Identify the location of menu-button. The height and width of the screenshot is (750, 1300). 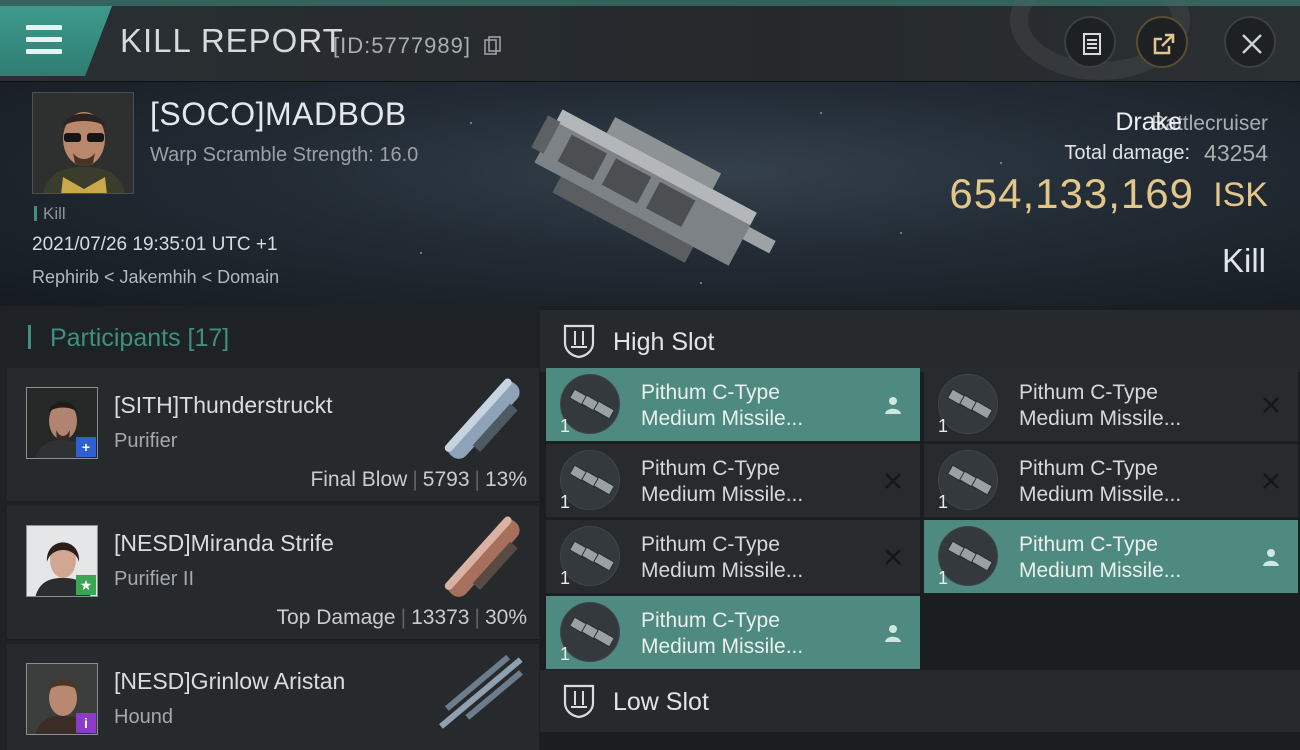
(56, 41).